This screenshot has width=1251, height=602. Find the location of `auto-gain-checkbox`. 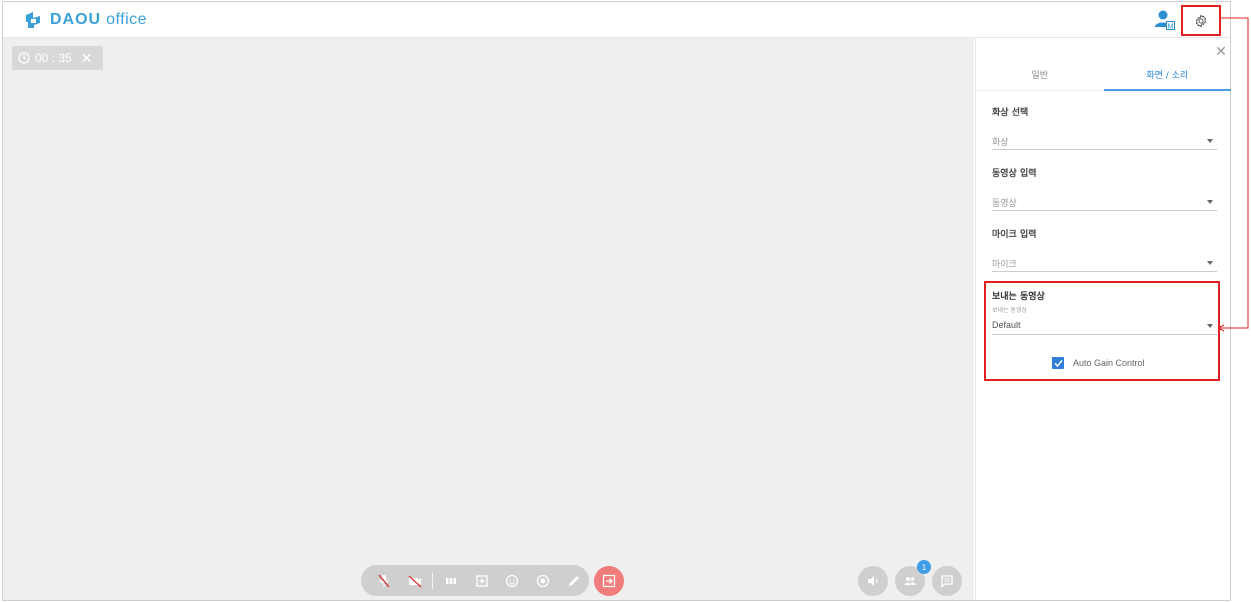

auto-gain-checkbox is located at coordinates (1058, 363).